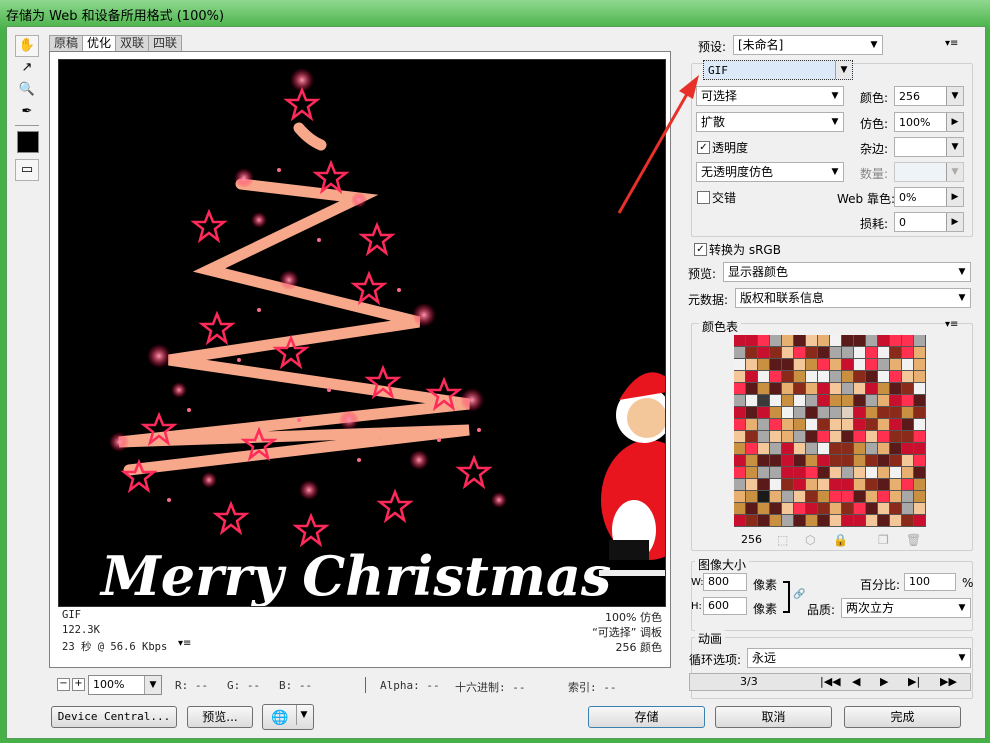  What do you see at coordinates (132, 43) in the screenshot?
I see `tab-2up: 双联` at bounding box center [132, 43].